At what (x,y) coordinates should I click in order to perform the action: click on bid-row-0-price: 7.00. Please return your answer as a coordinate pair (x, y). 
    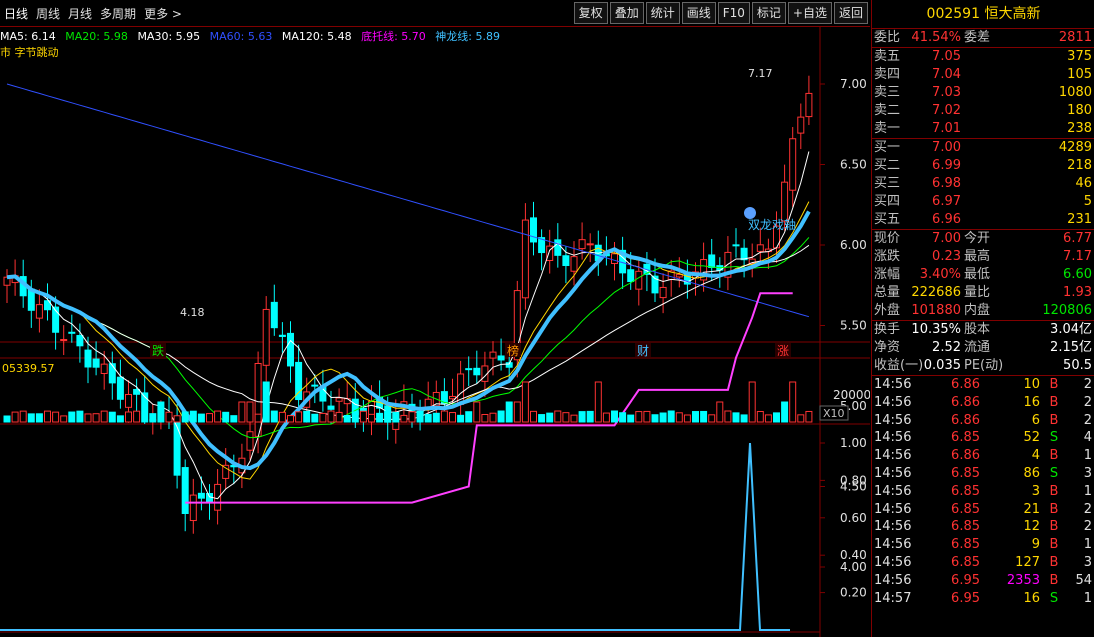
    Looking at the image, I should click on (946, 147).